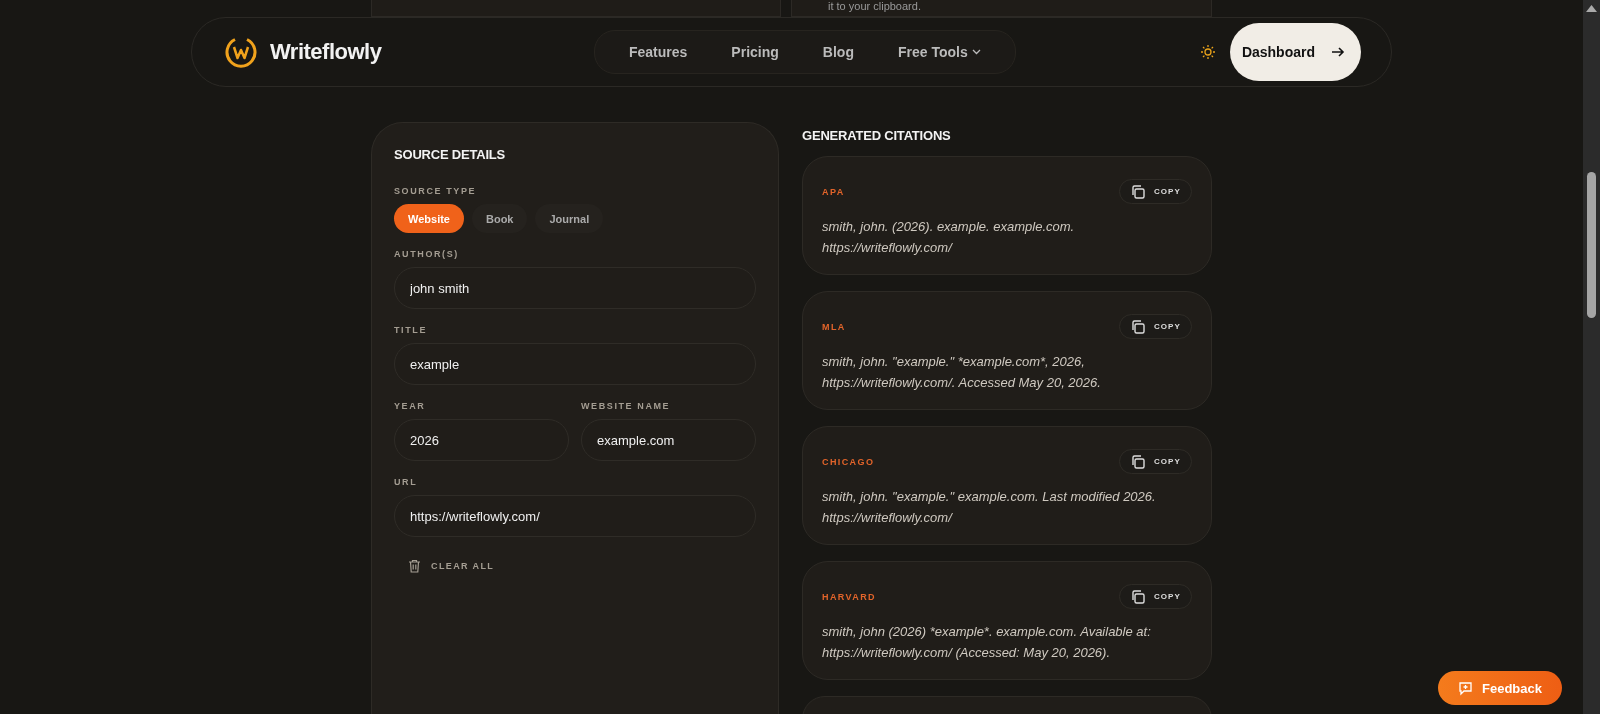  I want to click on field-label: SOURCE TYPE, so click(436, 191).